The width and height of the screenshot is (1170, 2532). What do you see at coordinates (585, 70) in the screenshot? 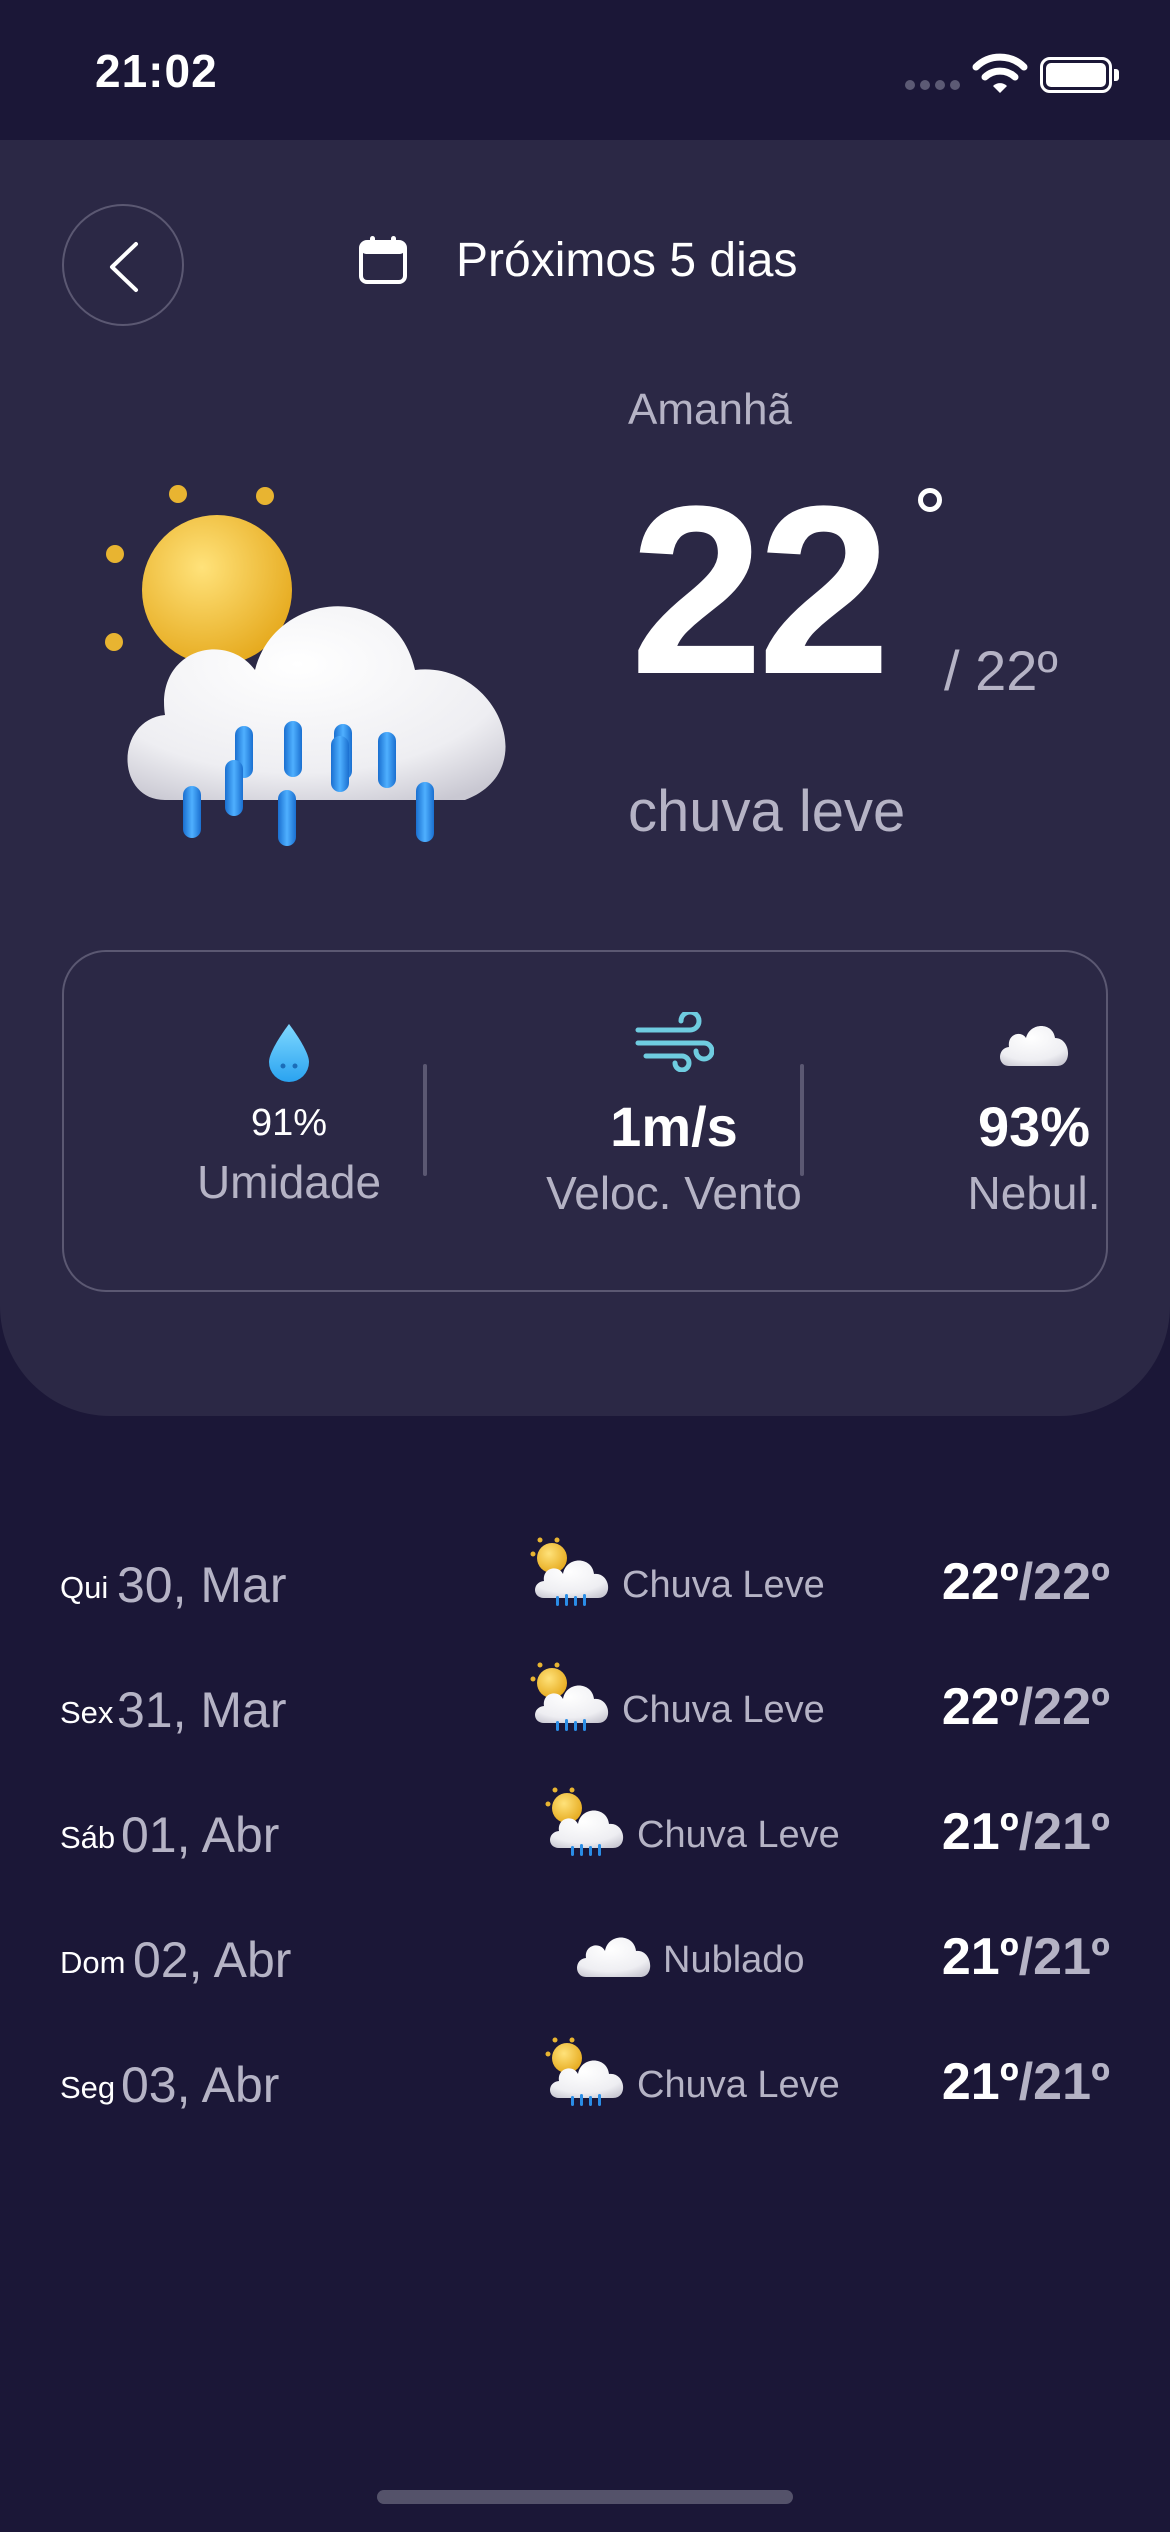
I see `status-bar: 21:02` at bounding box center [585, 70].